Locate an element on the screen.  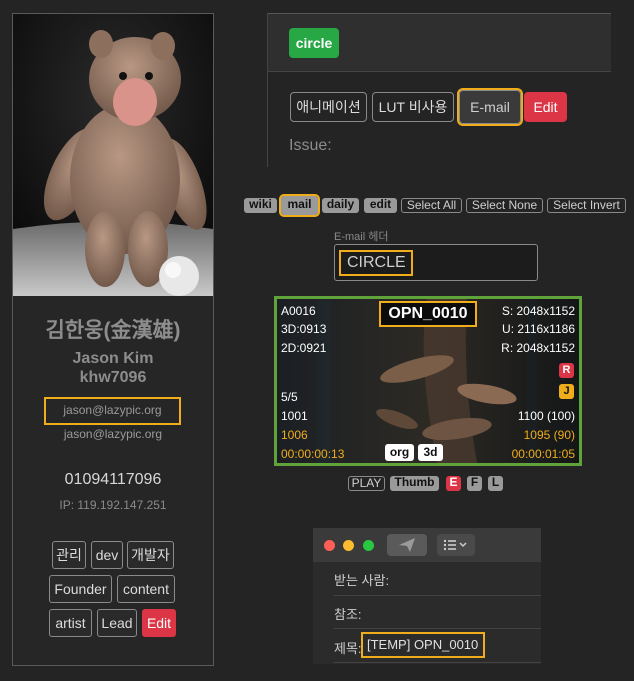
send-icon is located at coordinates (407, 545).